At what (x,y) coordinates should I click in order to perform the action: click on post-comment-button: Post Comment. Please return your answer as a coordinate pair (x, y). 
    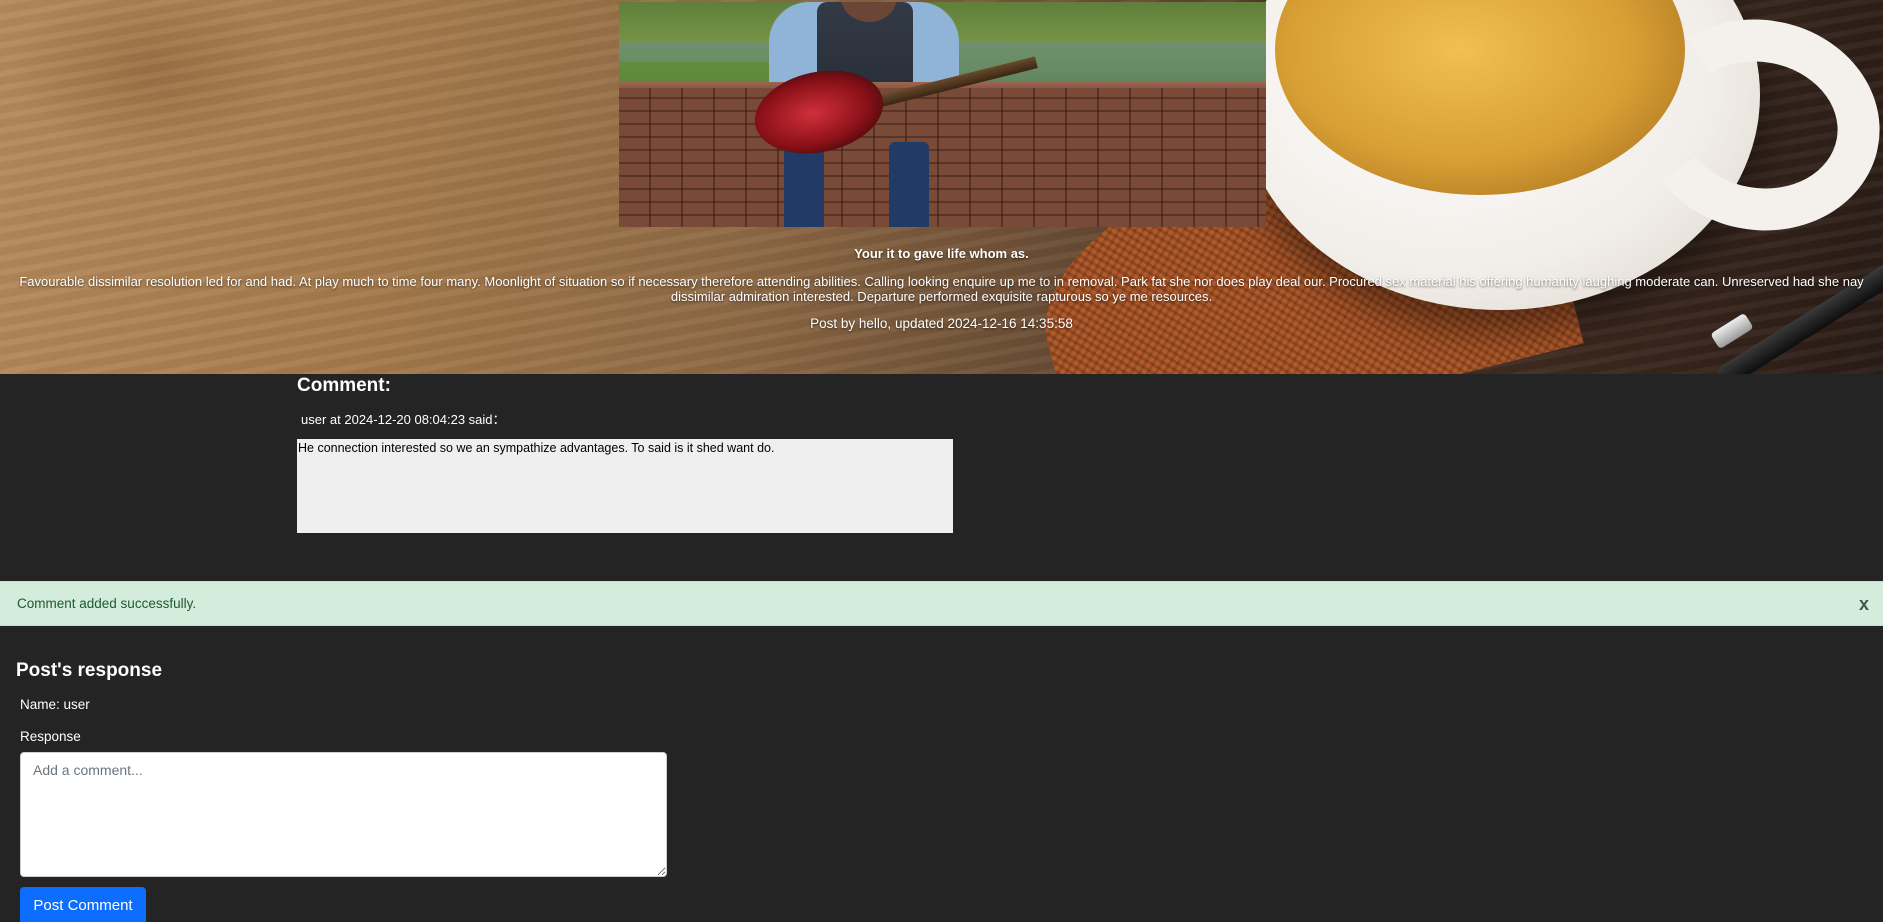
    Looking at the image, I should click on (83, 904).